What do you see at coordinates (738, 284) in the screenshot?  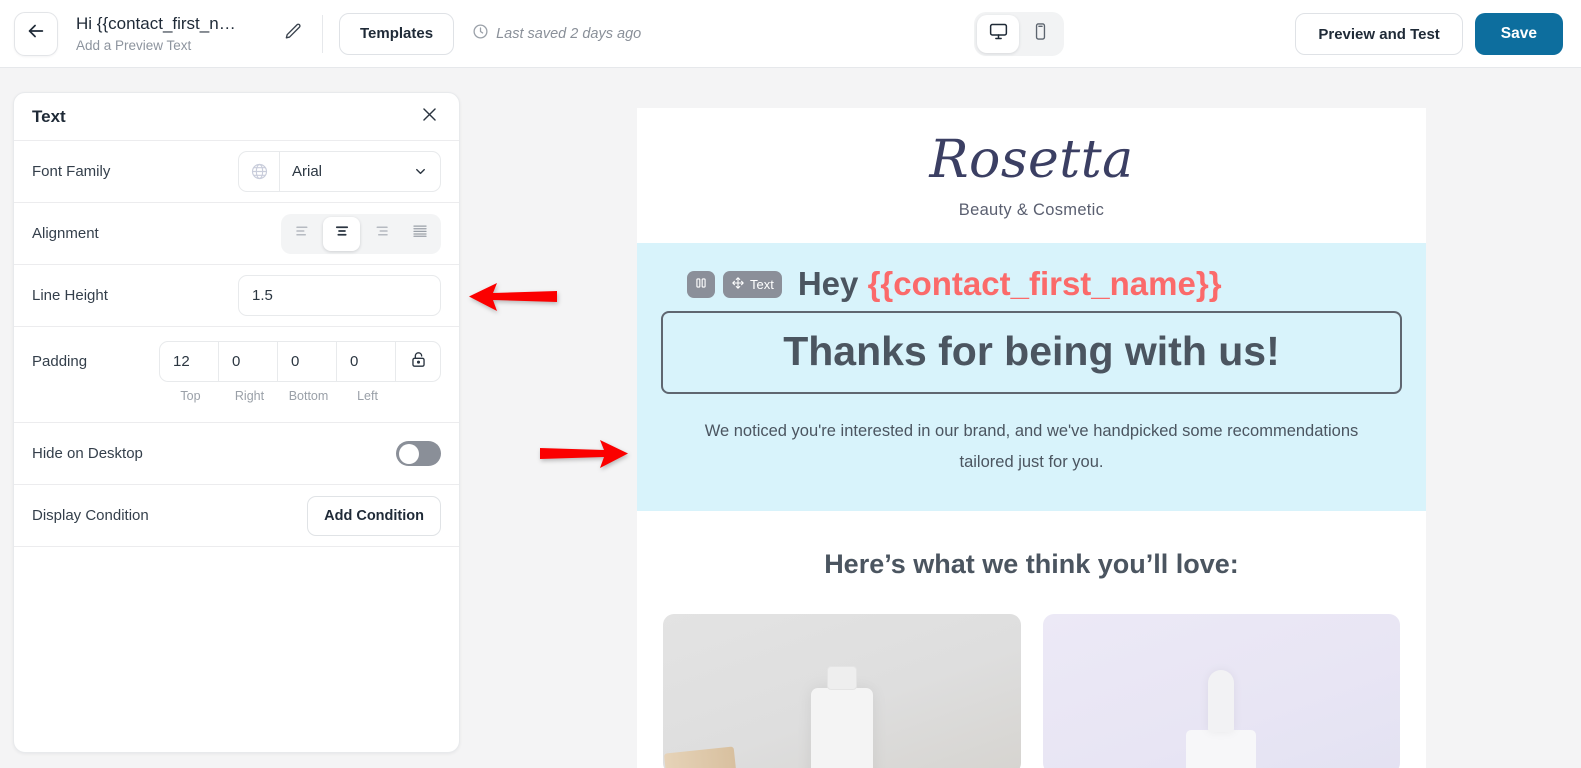 I see `move-icon` at bounding box center [738, 284].